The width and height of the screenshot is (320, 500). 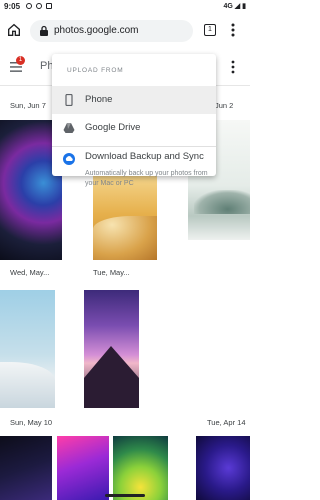 I want to click on battery-icon: ▮, so click(x=244, y=6).